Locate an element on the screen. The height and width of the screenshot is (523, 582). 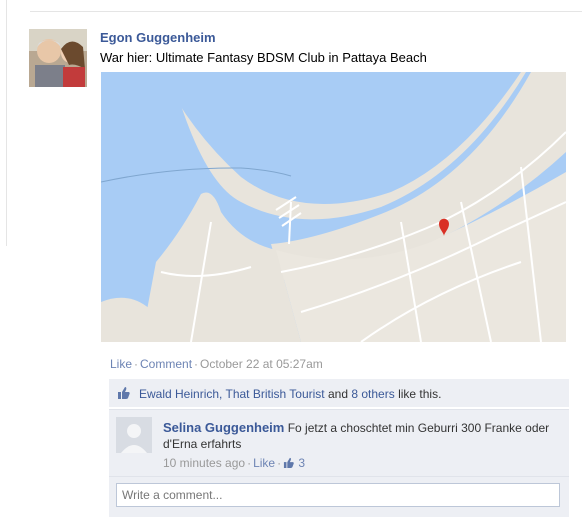
like-link: Like is located at coordinates (121, 364).